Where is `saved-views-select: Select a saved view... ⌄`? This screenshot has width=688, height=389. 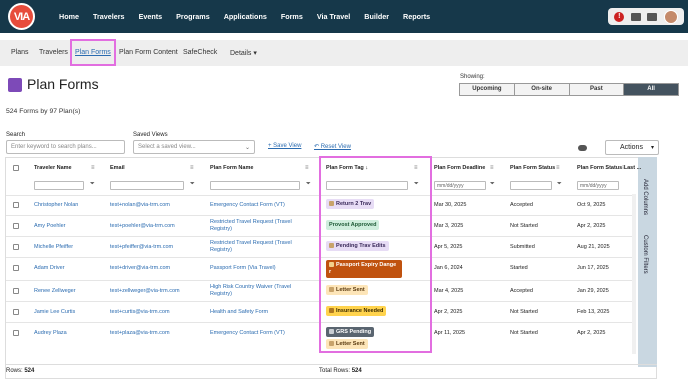
saved-views-select: Select a saved view... ⌄ is located at coordinates (194, 147).